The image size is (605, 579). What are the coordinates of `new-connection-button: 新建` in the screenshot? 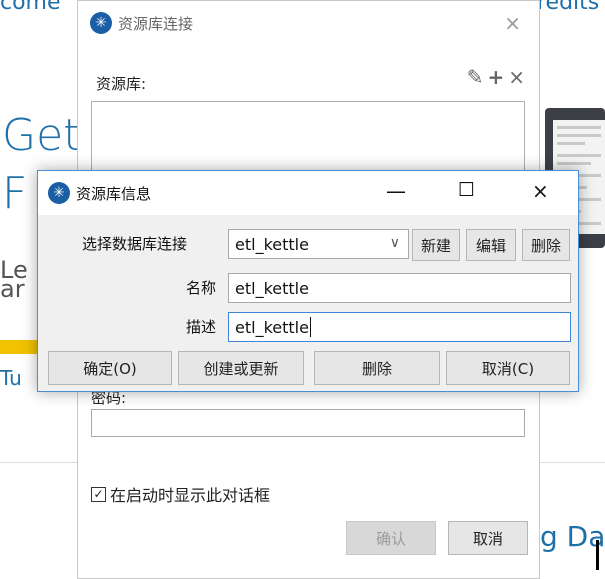 It's located at (436, 245).